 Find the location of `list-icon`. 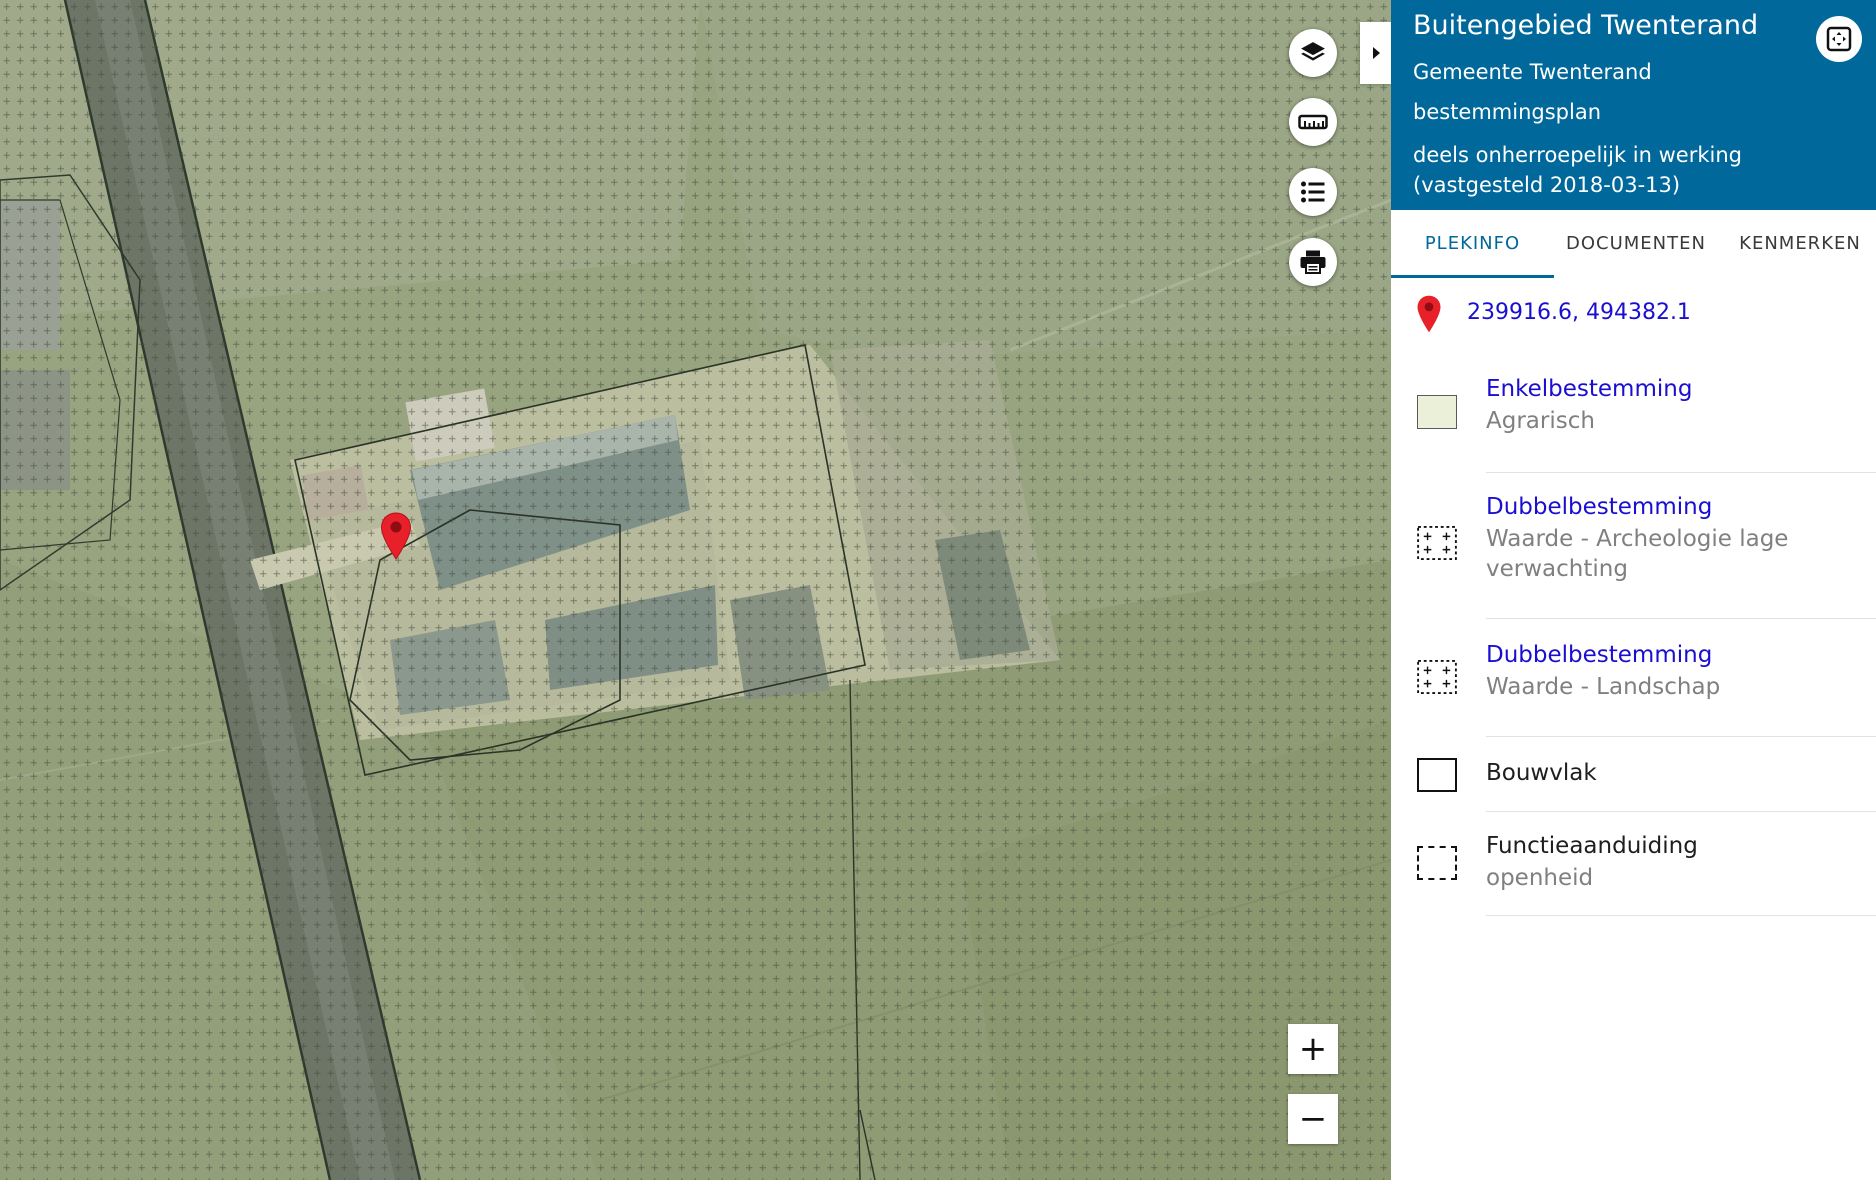

list-icon is located at coordinates (1313, 192).